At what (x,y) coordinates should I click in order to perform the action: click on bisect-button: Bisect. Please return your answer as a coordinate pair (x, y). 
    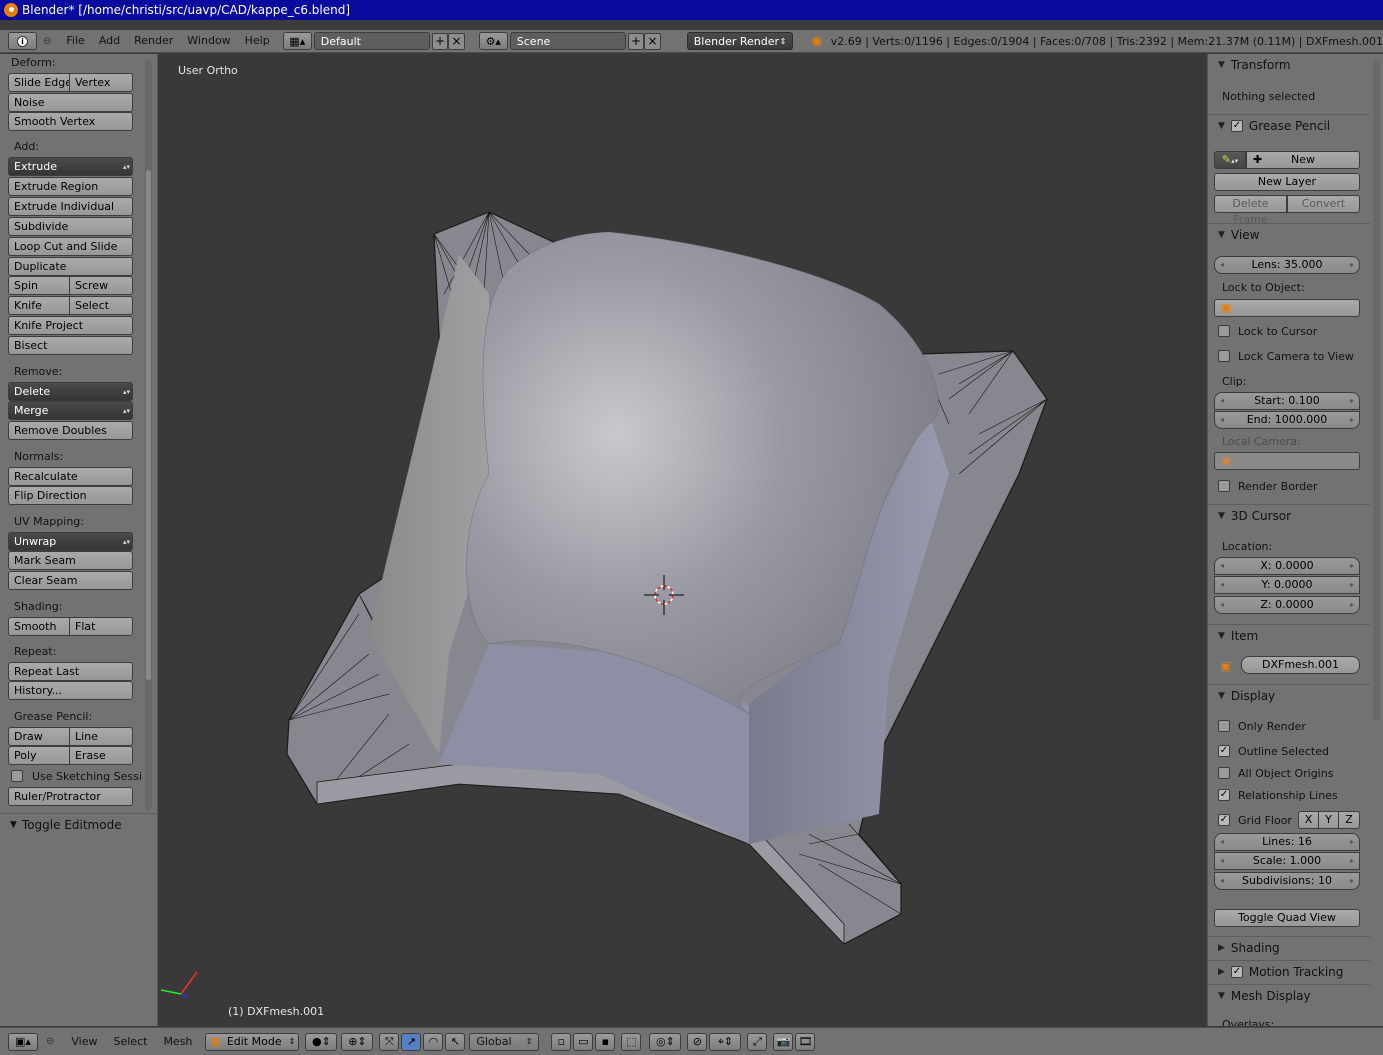
    Looking at the image, I should click on (70, 345).